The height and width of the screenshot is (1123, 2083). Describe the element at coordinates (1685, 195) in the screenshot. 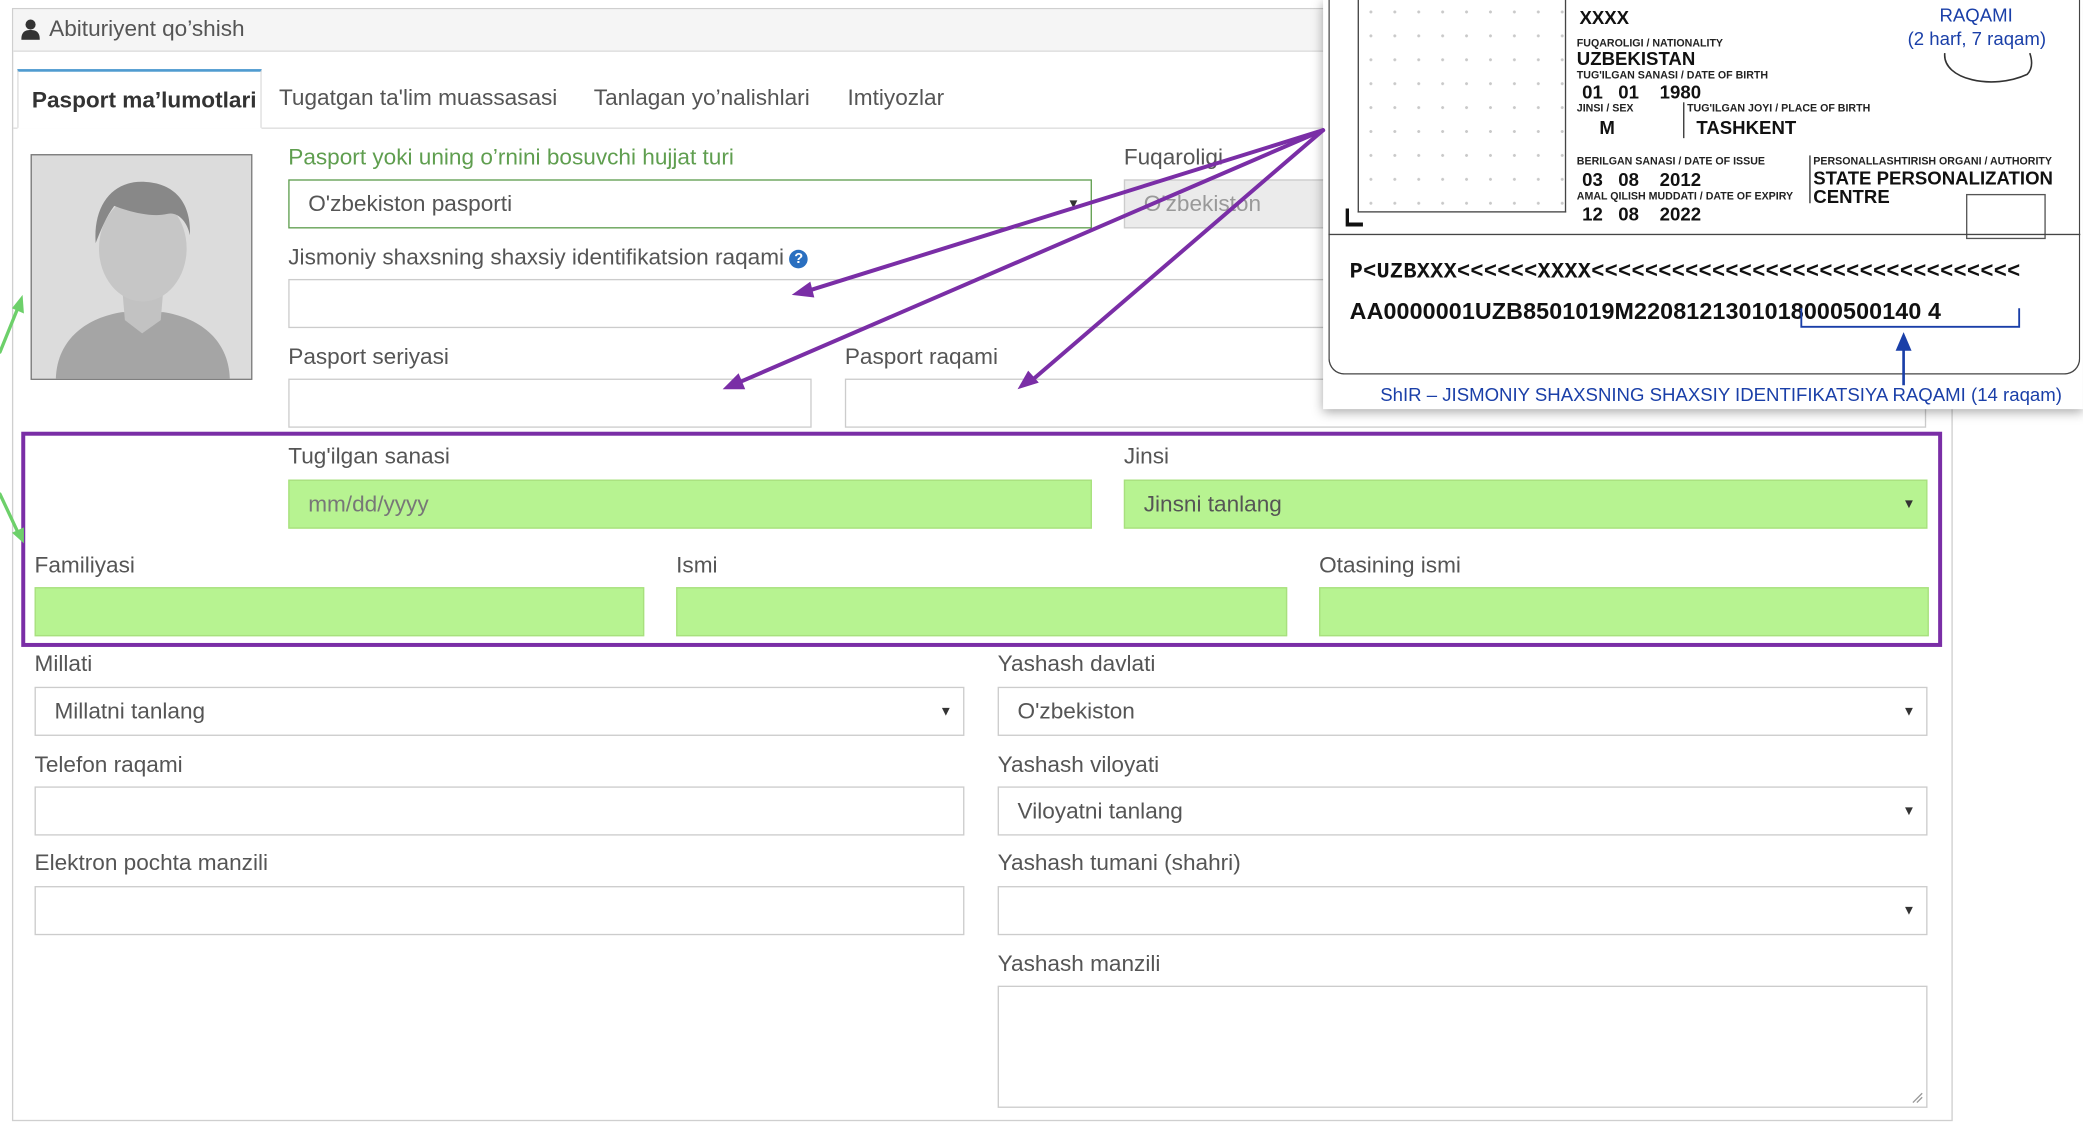

I see `card-expiry-label: AMAL QILISH MUDDATI / DATE OF EXPIRY` at that location.